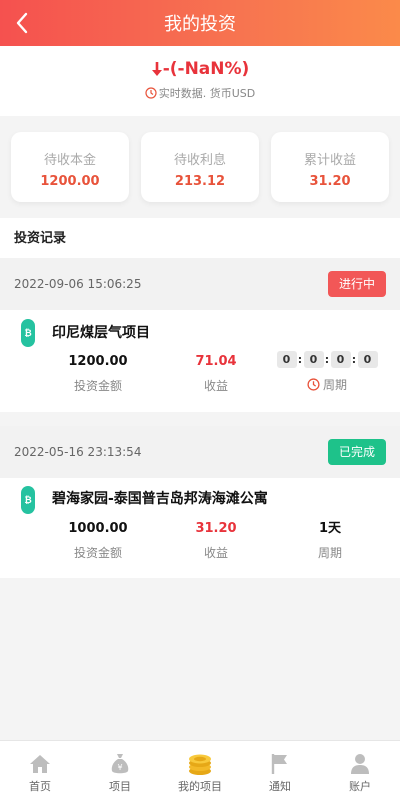  What do you see at coordinates (199, 160) in the screenshot?
I see `stat-label: 待收利息` at bounding box center [199, 160].